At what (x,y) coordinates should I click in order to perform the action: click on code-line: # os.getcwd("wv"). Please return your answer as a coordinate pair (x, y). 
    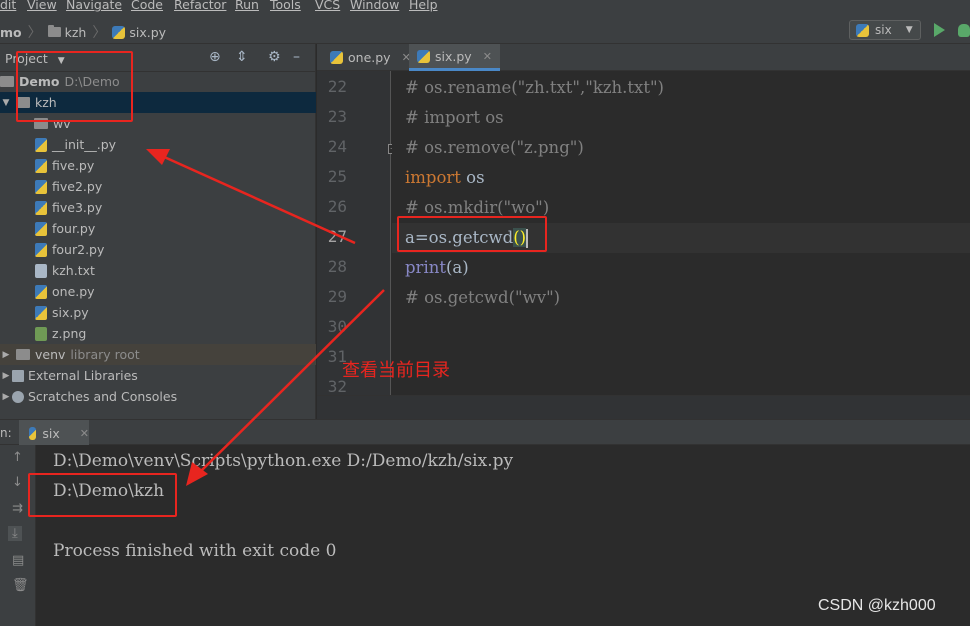
    Looking at the image, I should click on (483, 297).